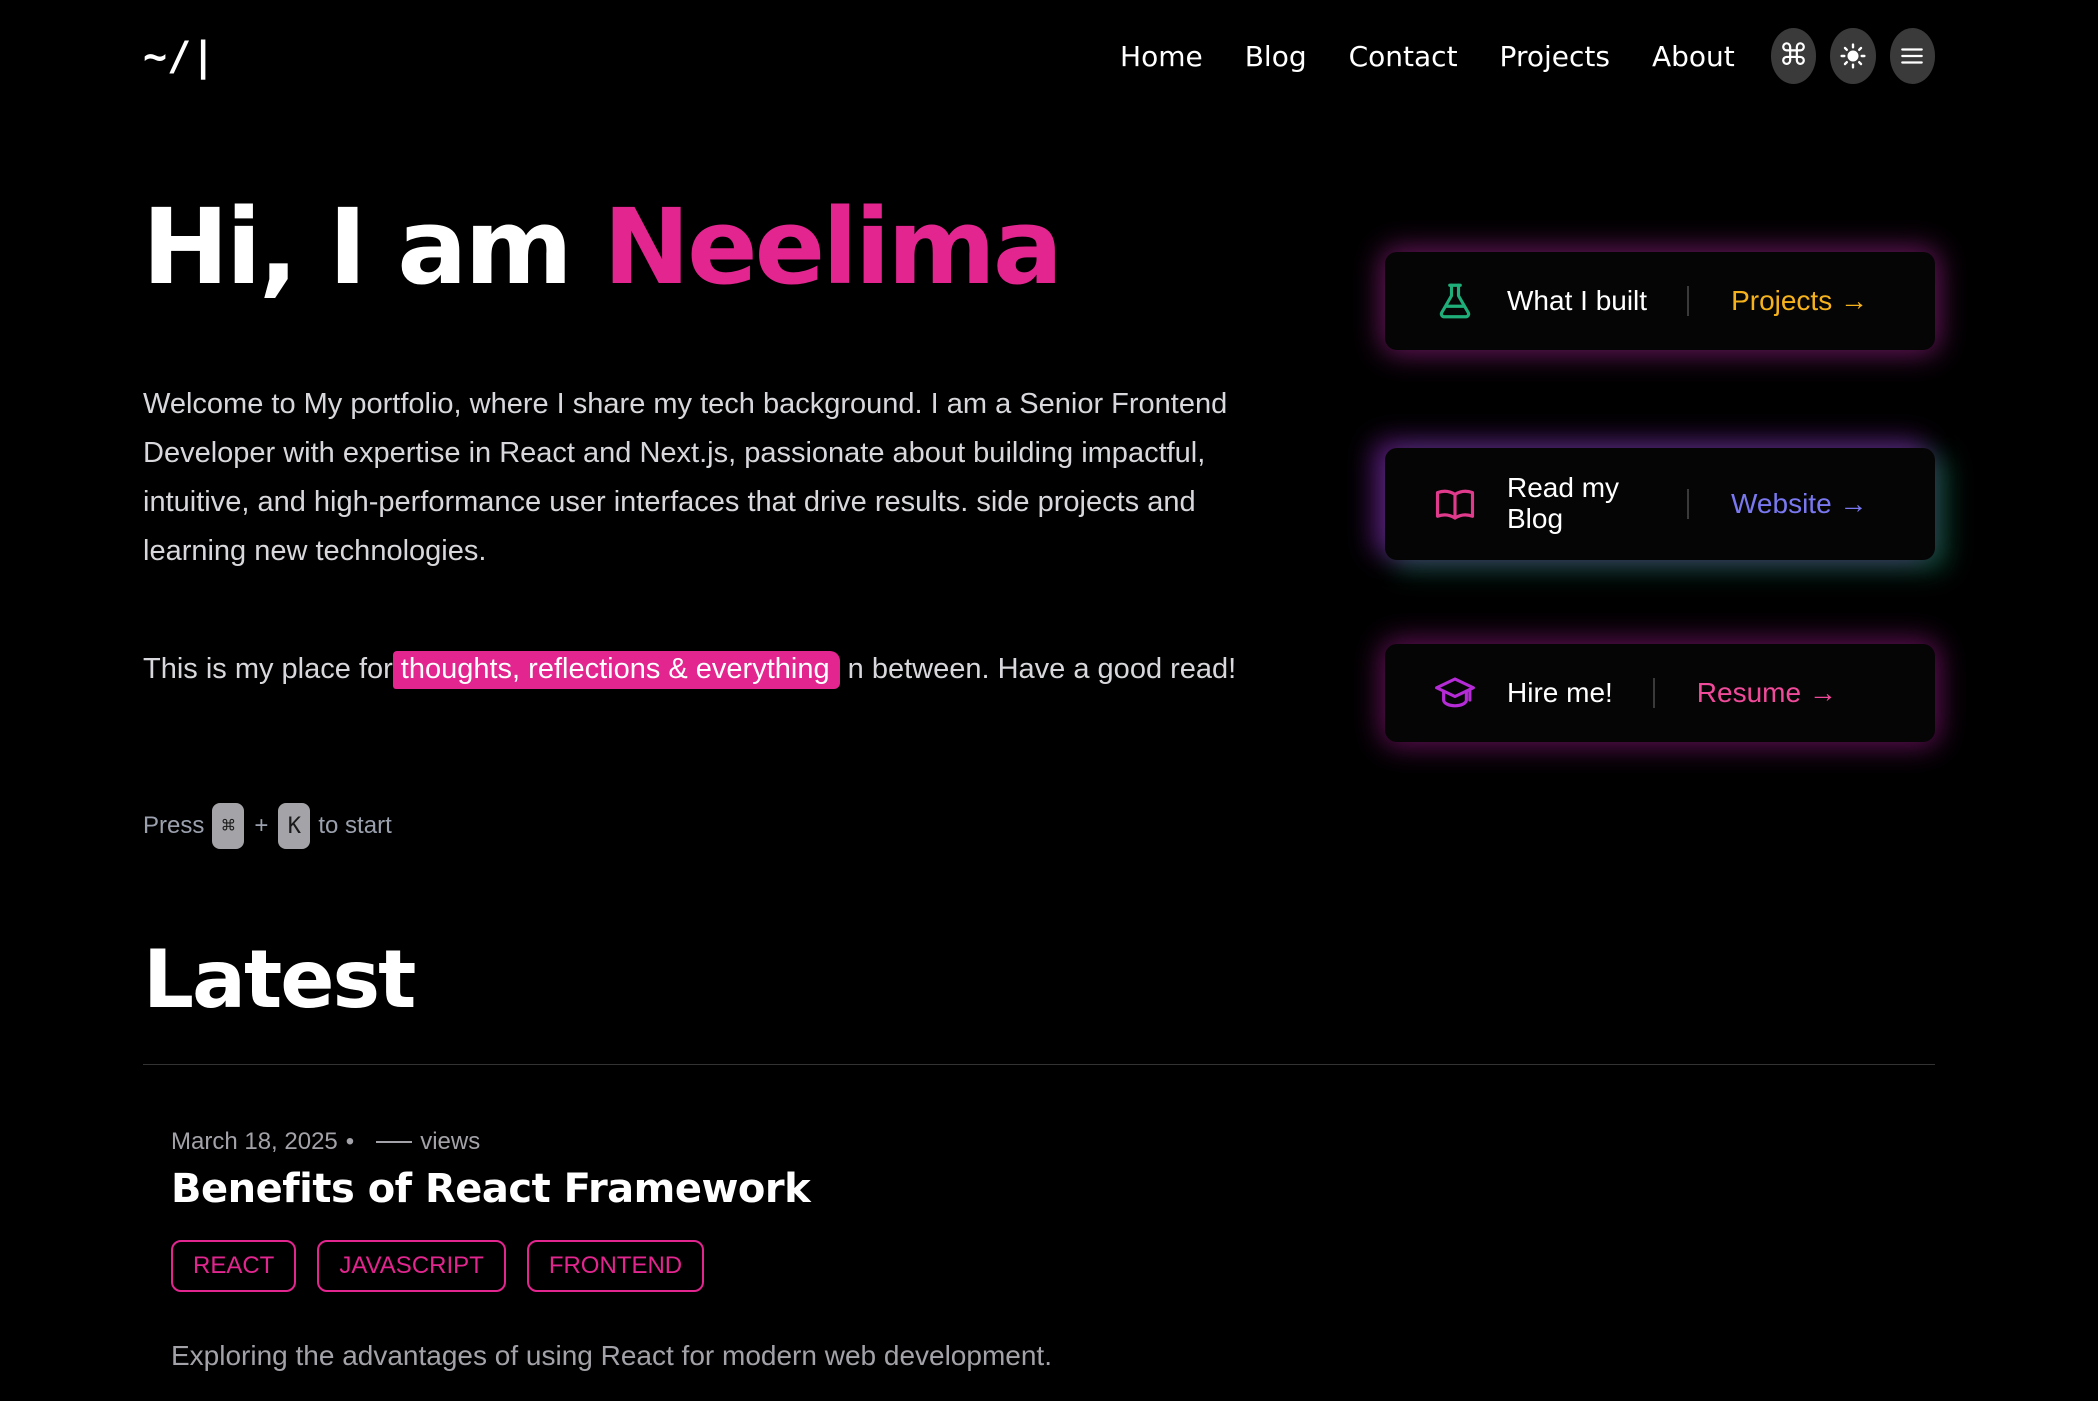  Describe the element at coordinates (1555, 56) in the screenshot. I see `nav-projects: Projects` at that location.